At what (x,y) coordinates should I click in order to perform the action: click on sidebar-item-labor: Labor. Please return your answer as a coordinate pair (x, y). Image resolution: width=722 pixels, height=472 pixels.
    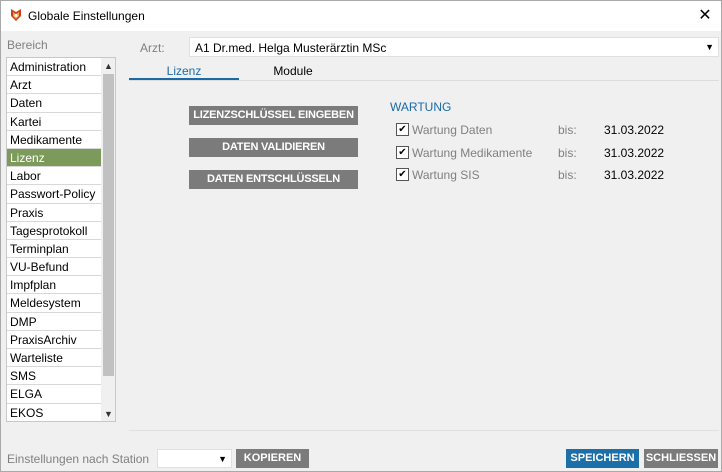
    Looking at the image, I should click on (54, 176).